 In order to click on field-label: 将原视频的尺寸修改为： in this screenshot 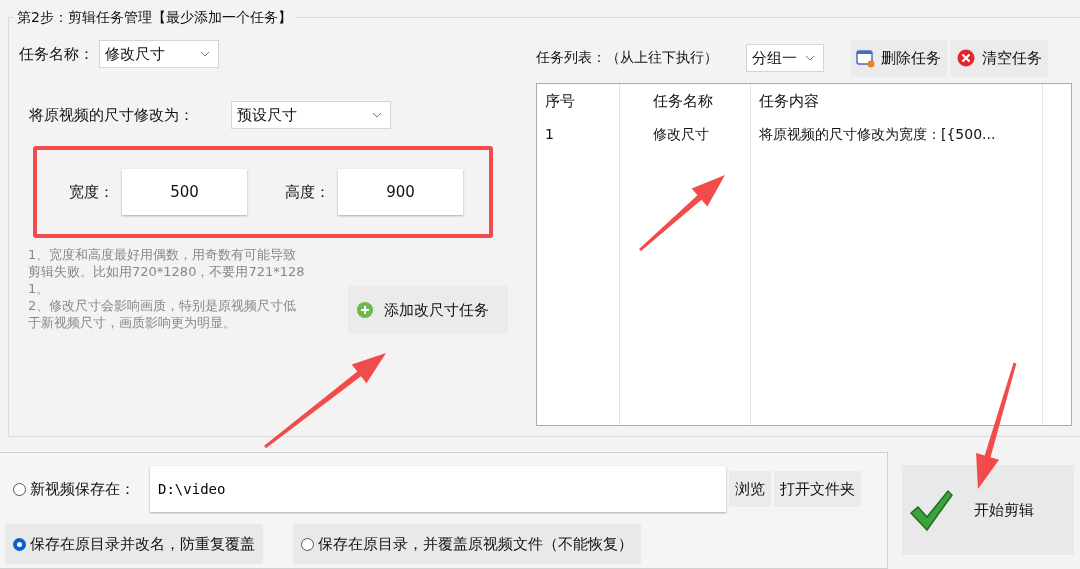, I will do `click(112, 115)`.